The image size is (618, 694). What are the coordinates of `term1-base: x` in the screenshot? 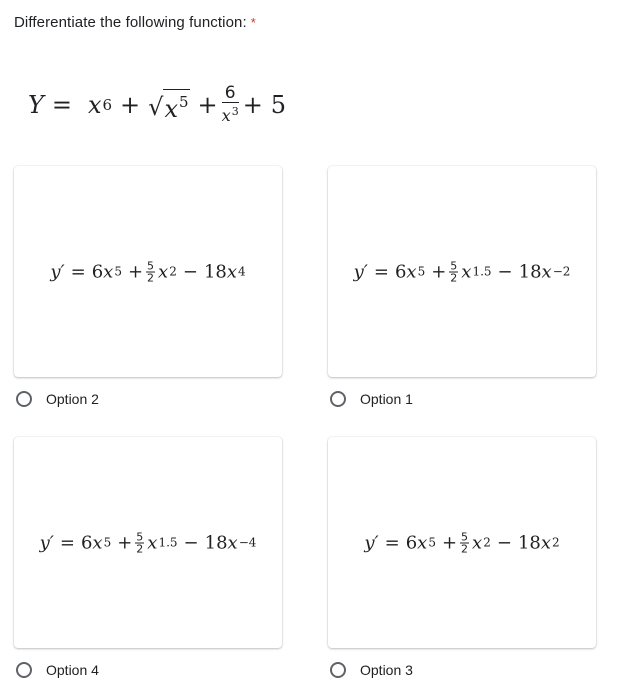 It's located at (94, 104).